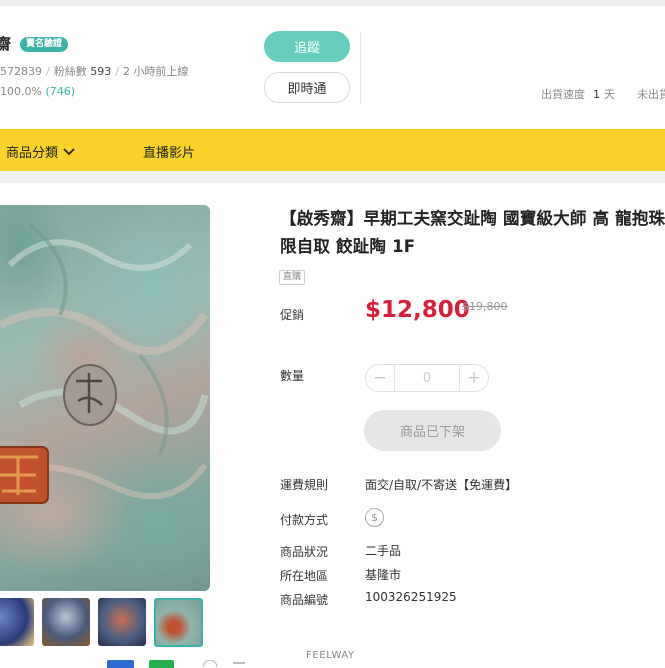 This screenshot has height=668, width=665. Describe the element at coordinates (304, 600) in the screenshot. I see `product-id-label: 商品編號` at that location.